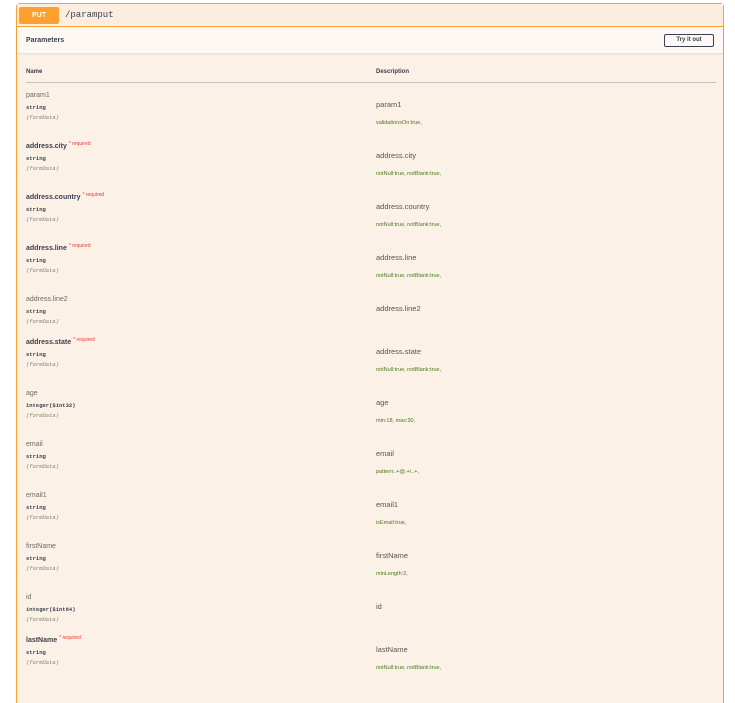 The image size is (735, 703). Describe the element at coordinates (51, 405) in the screenshot. I see `parameter-type: integer($int32)` at that location.